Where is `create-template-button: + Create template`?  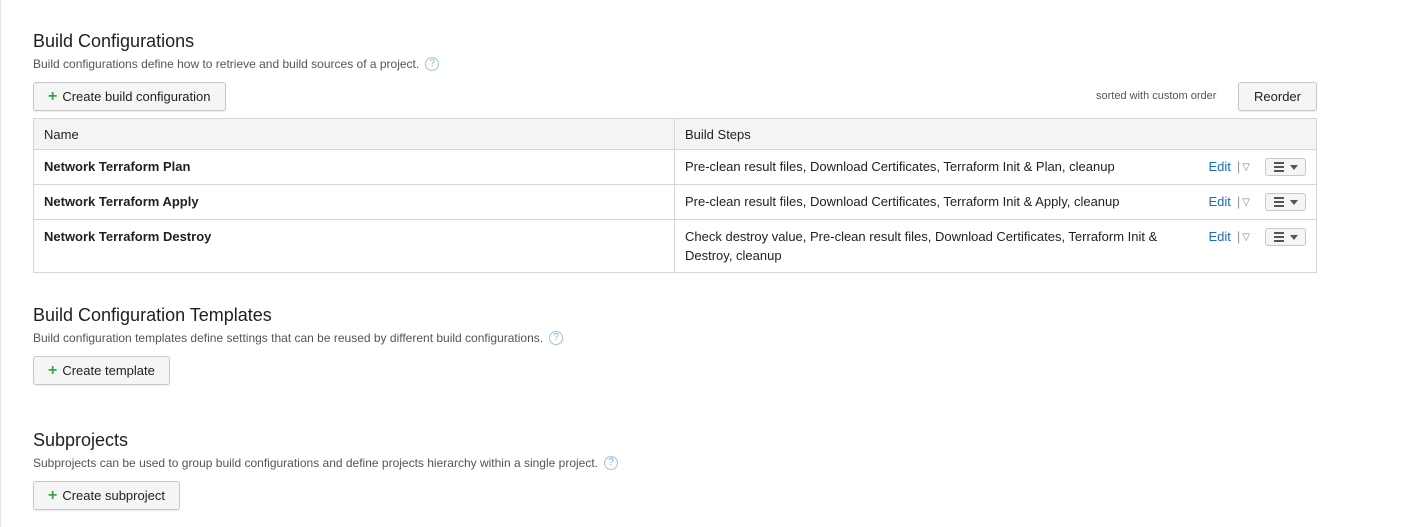
create-template-button: + Create template is located at coordinates (101, 370).